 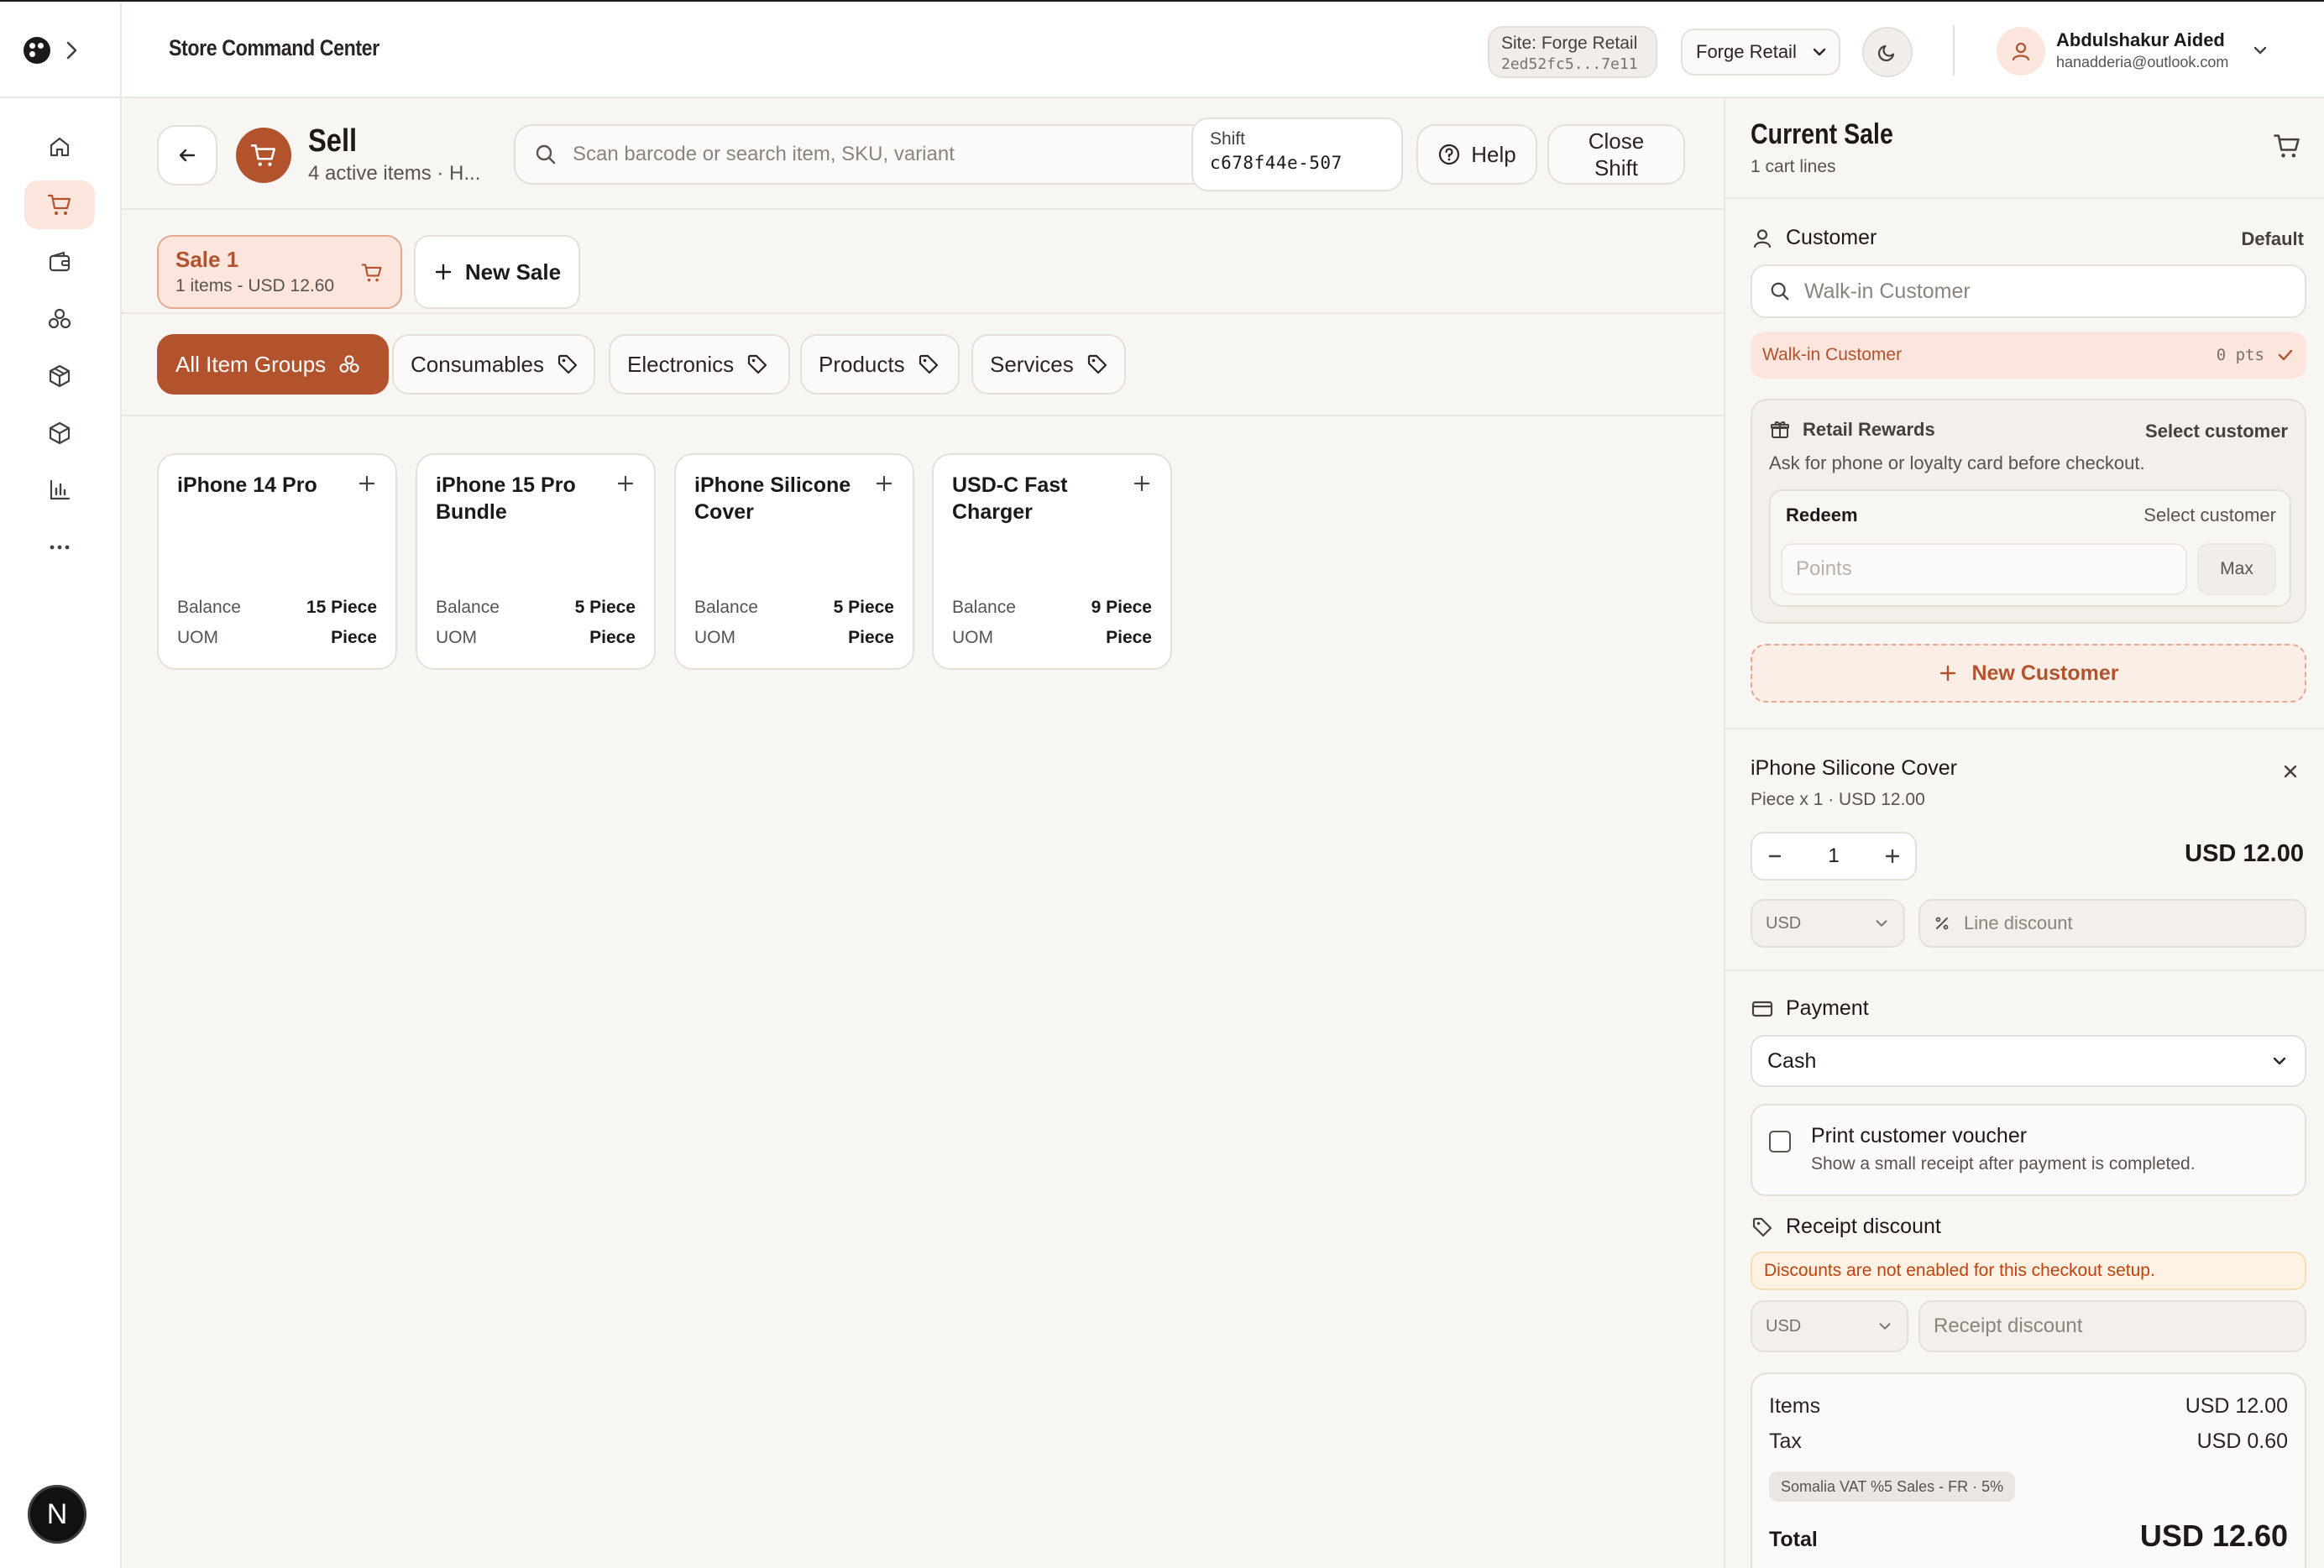 I want to click on group-chip-all: All Item Groups, so click(x=273, y=364).